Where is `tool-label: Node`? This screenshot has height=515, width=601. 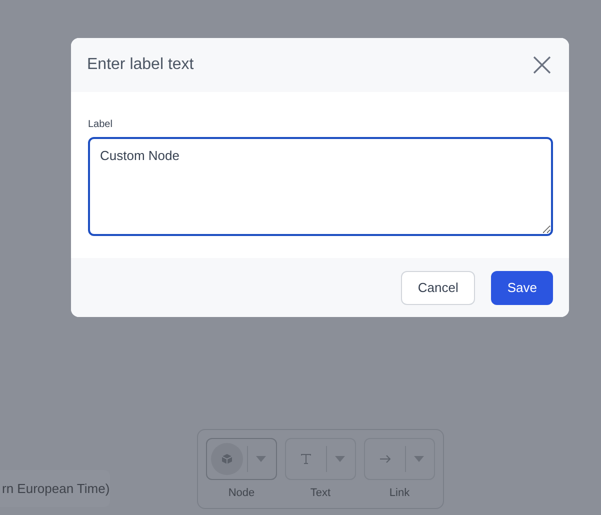
tool-label: Node is located at coordinates (241, 493).